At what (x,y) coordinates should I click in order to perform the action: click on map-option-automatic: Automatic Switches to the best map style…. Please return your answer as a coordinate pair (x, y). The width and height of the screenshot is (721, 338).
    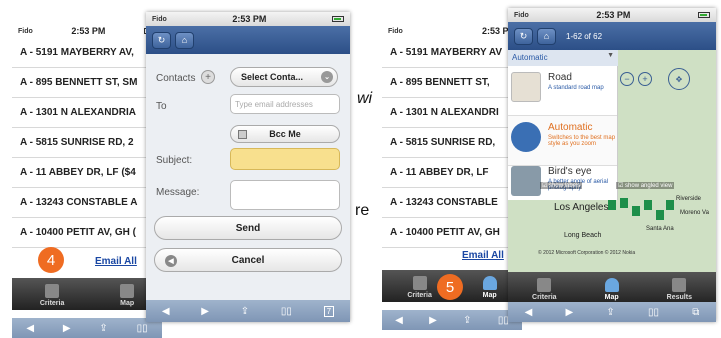
    Looking at the image, I should click on (562, 141).